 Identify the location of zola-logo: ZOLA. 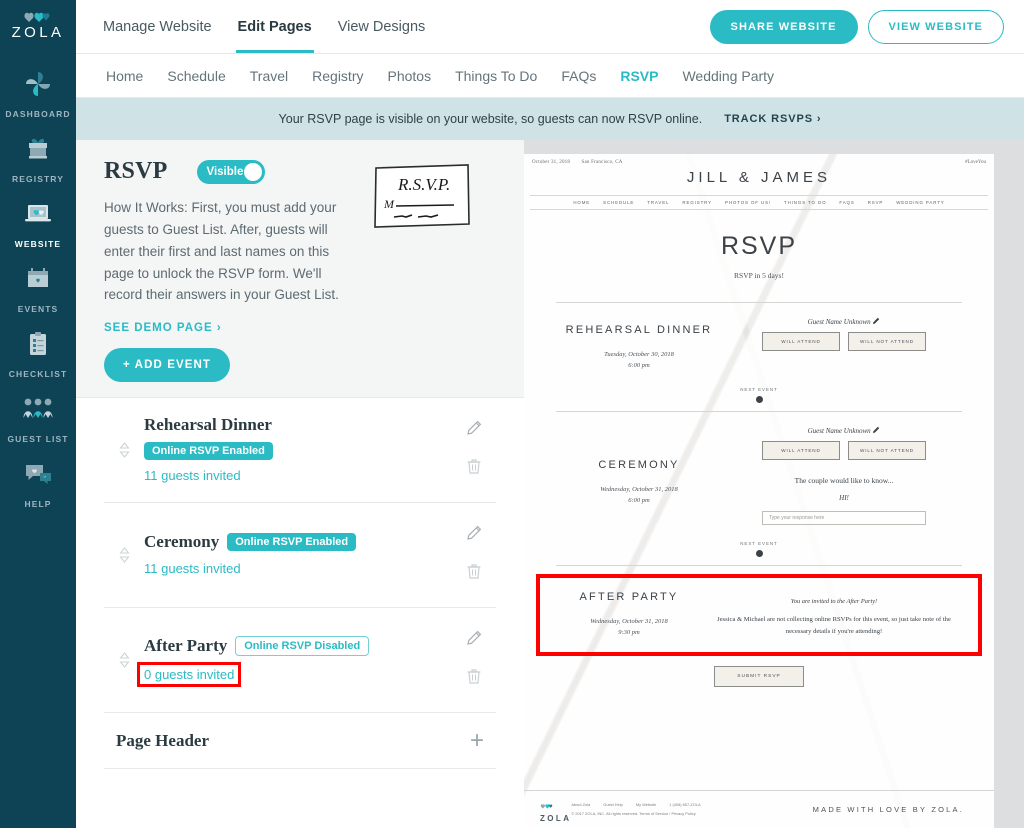
(38, 23).